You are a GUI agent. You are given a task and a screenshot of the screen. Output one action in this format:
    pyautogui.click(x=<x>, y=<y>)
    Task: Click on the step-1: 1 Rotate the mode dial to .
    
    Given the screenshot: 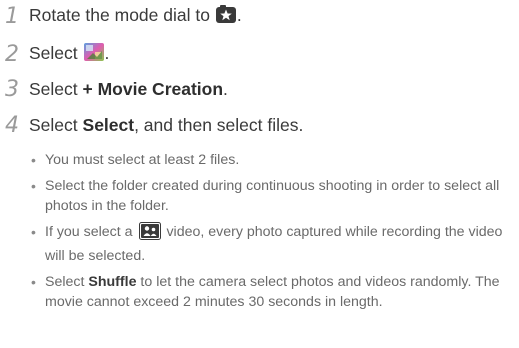 What is the action you would take?
    pyautogui.click(x=121, y=16)
    